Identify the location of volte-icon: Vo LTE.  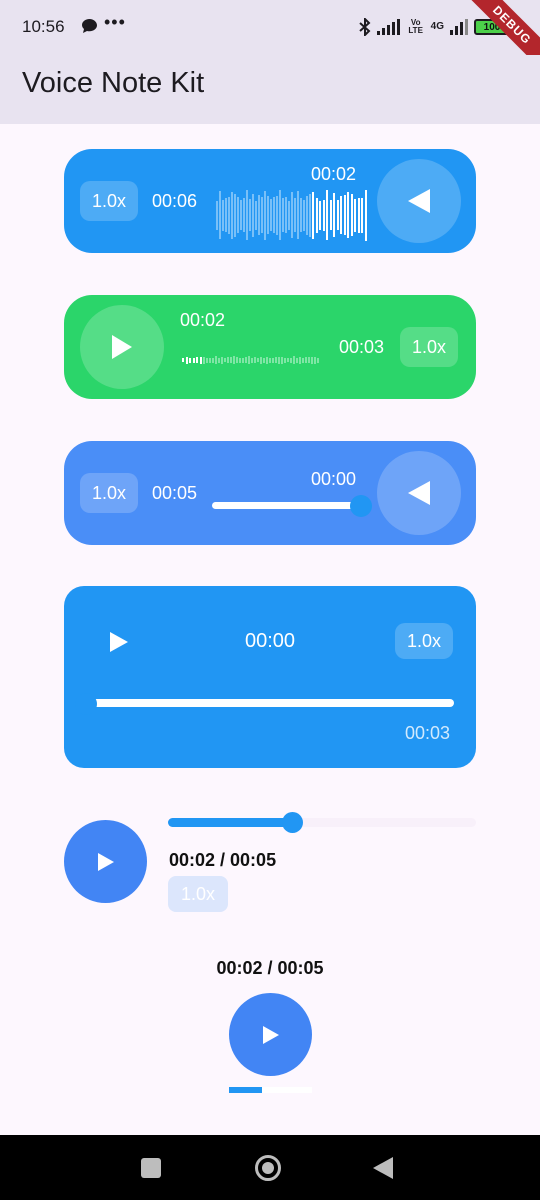
(415, 26).